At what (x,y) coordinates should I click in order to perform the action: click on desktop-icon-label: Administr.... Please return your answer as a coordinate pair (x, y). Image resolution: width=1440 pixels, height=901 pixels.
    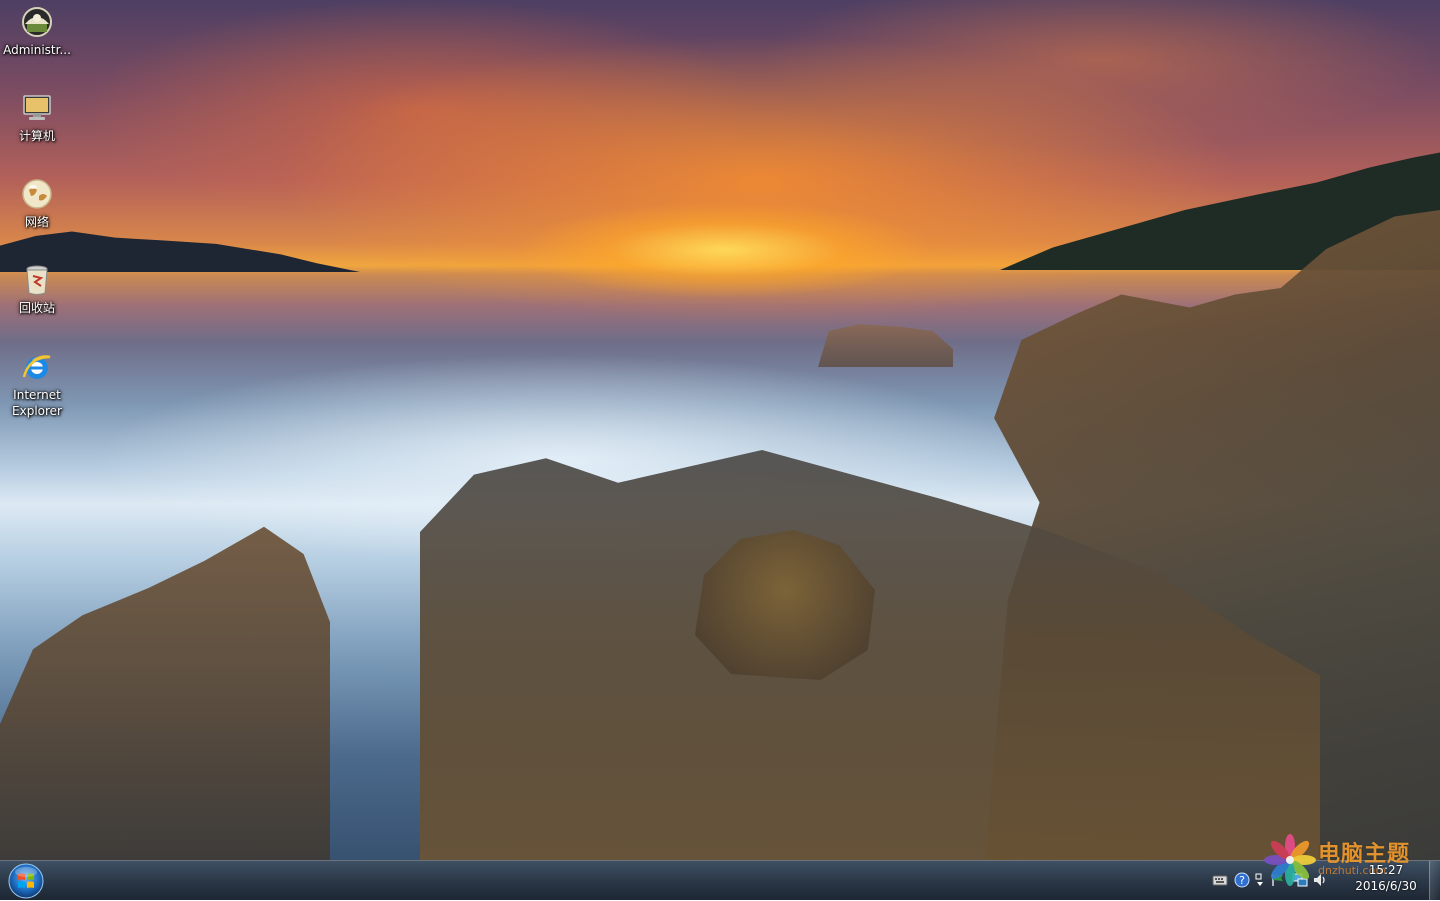
    Looking at the image, I should click on (37, 50).